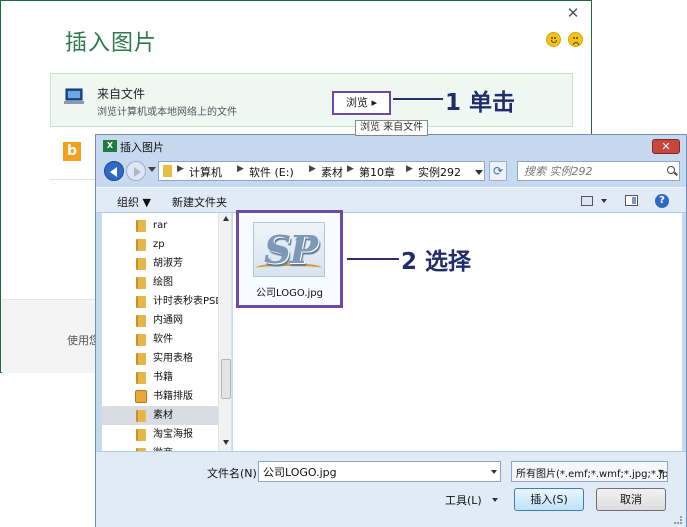 The image size is (687, 527). What do you see at coordinates (163, 415) in the screenshot?
I see `nav-item-label: 素材` at bounding box center [163, 415].